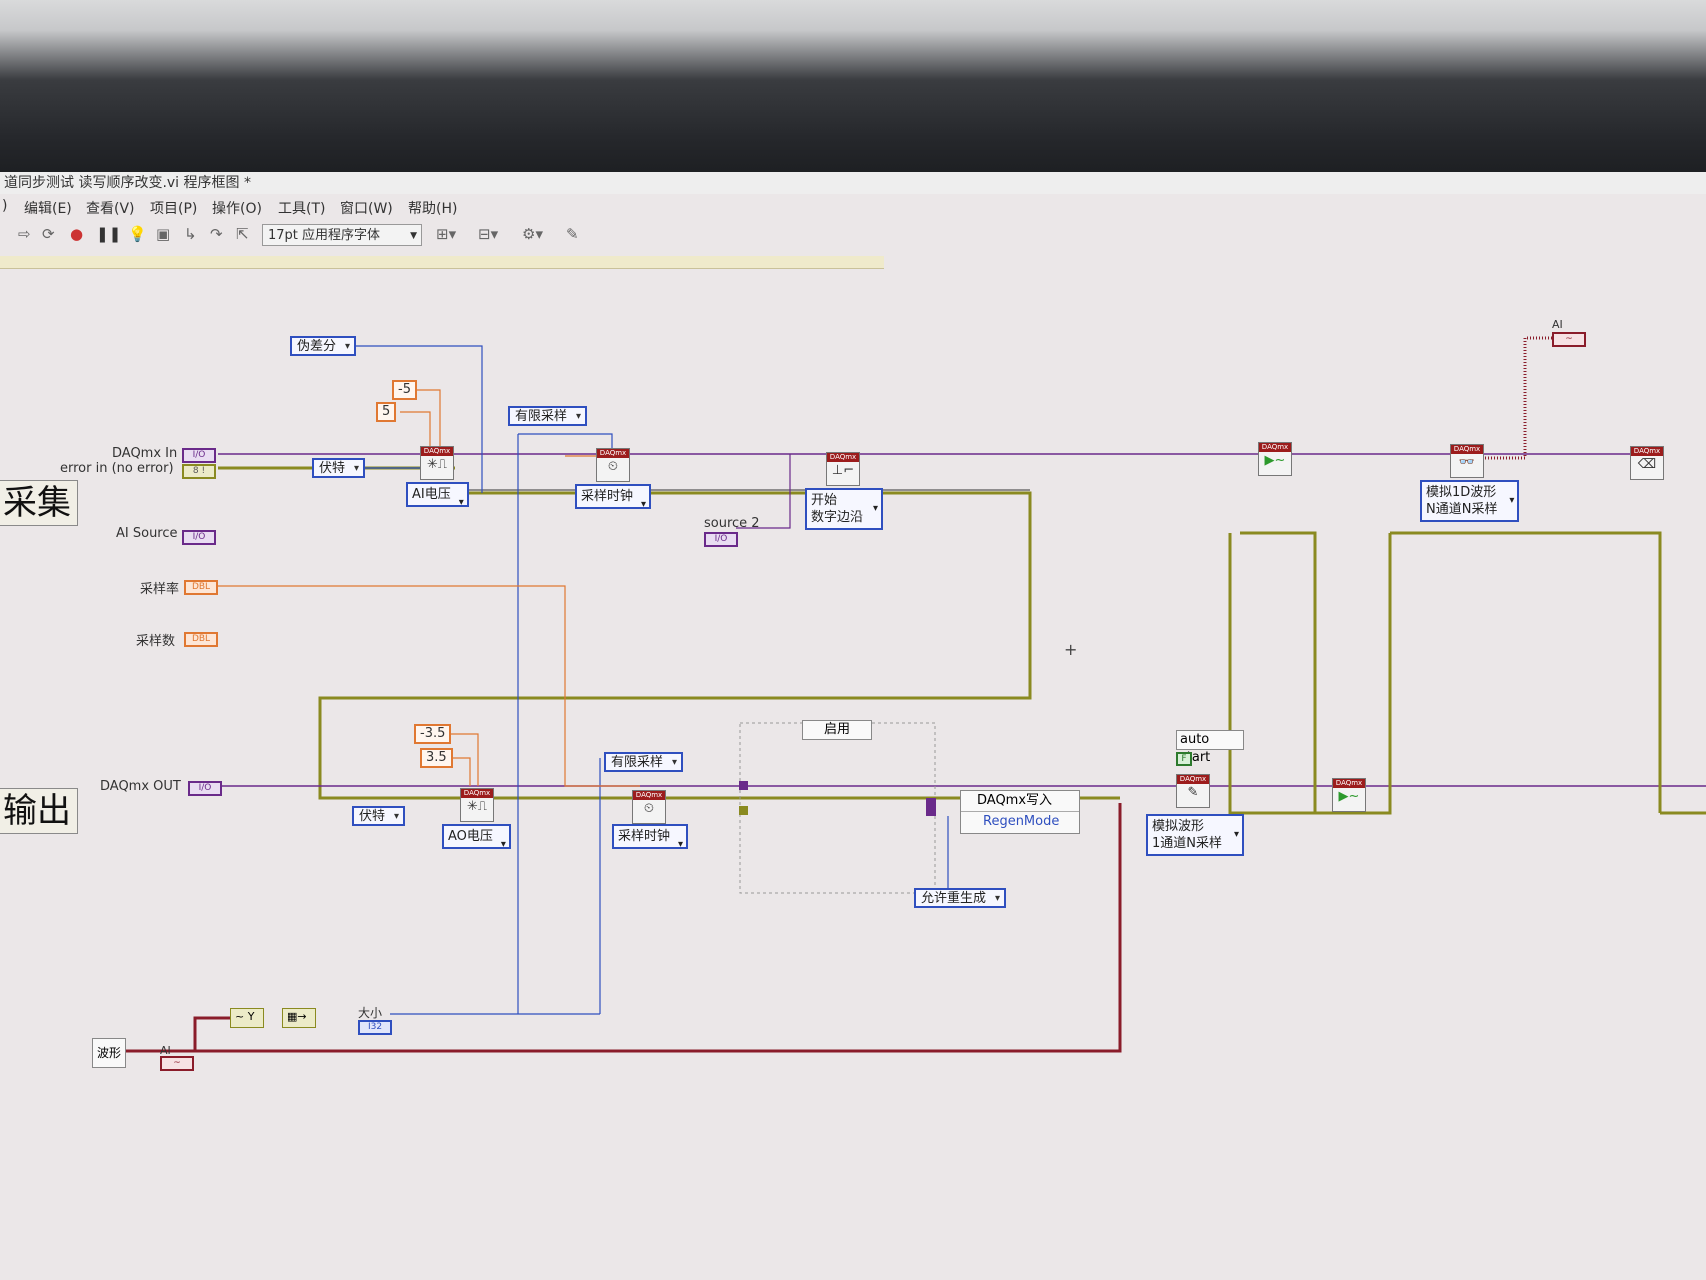 The width and height of the screenshot is (1706, 1280). I want to click on menu-item-edit: 编辑(E), so click(48, 208).